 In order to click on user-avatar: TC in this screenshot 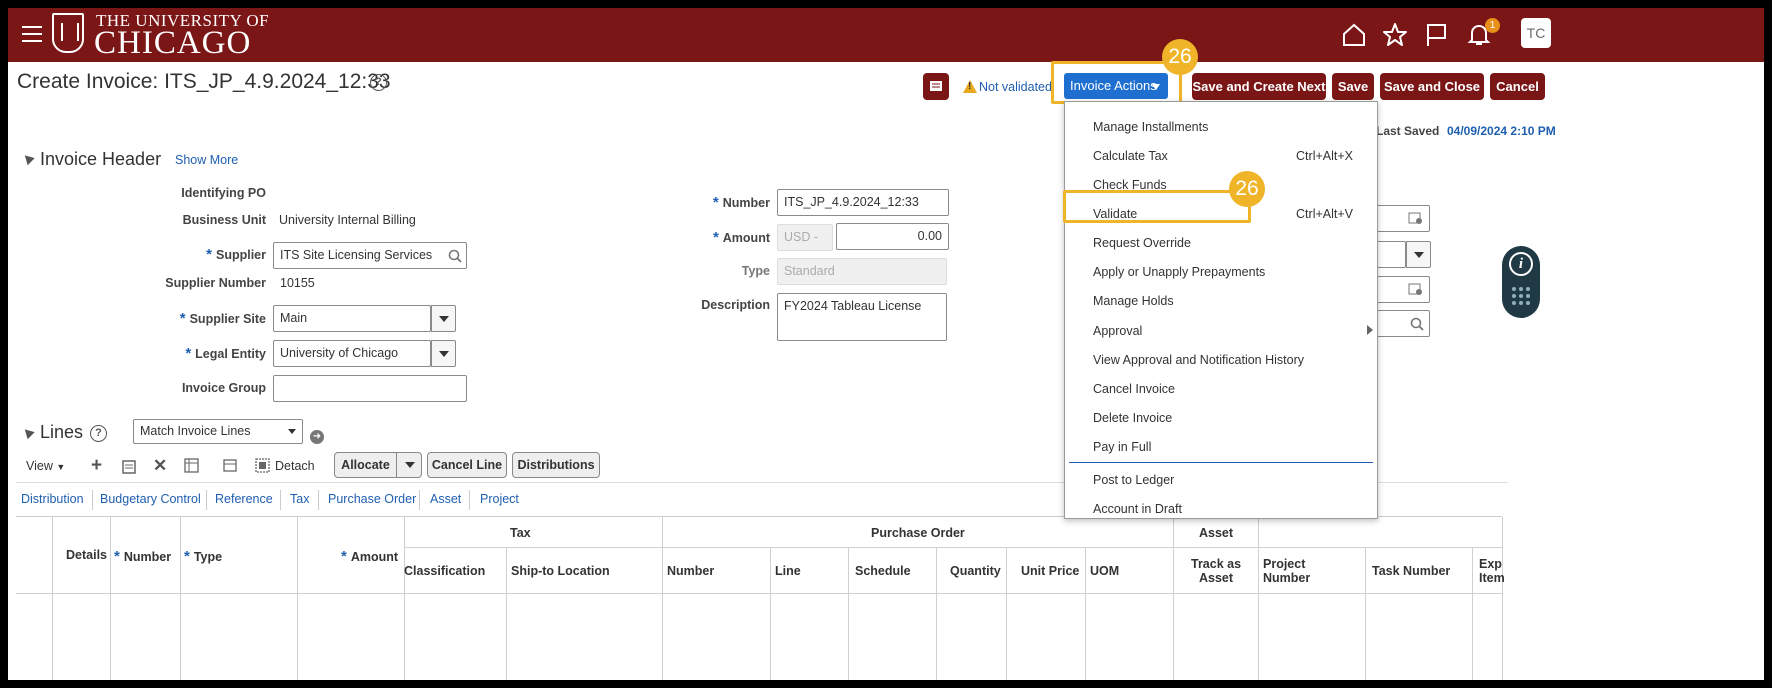, I will do `click(1536, 33)`.